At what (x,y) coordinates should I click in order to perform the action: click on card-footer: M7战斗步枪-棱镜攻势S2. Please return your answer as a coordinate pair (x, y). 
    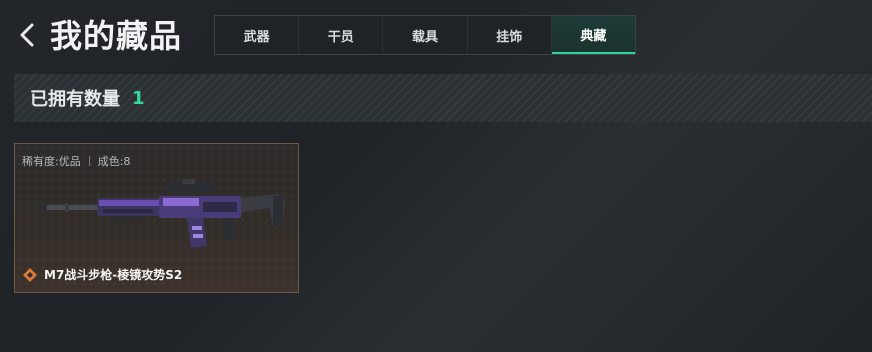
    Looking at the image, I should click on (102, 274).